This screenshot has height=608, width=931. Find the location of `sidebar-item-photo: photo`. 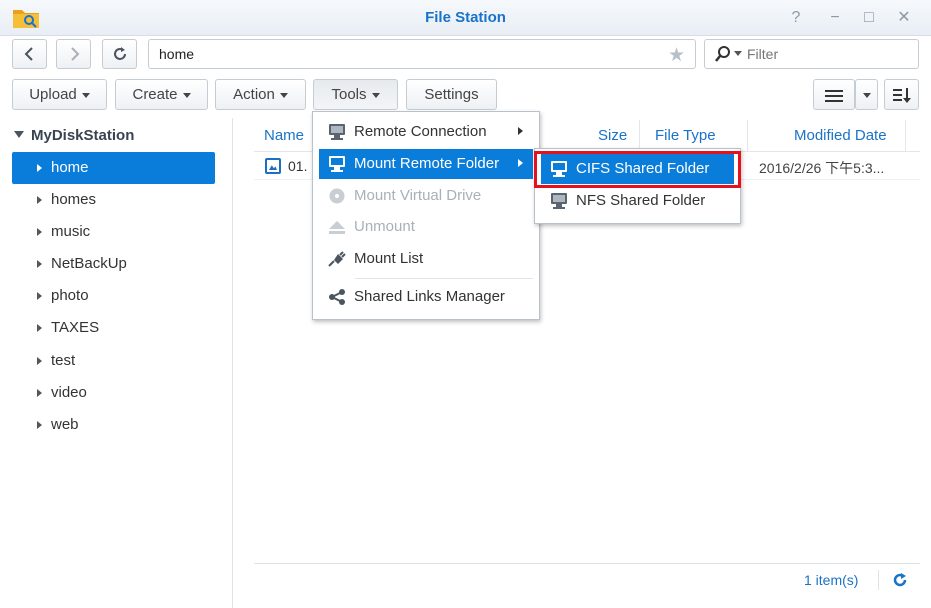

sidebar-item-photo: photo is located at coordinates (113, 296).